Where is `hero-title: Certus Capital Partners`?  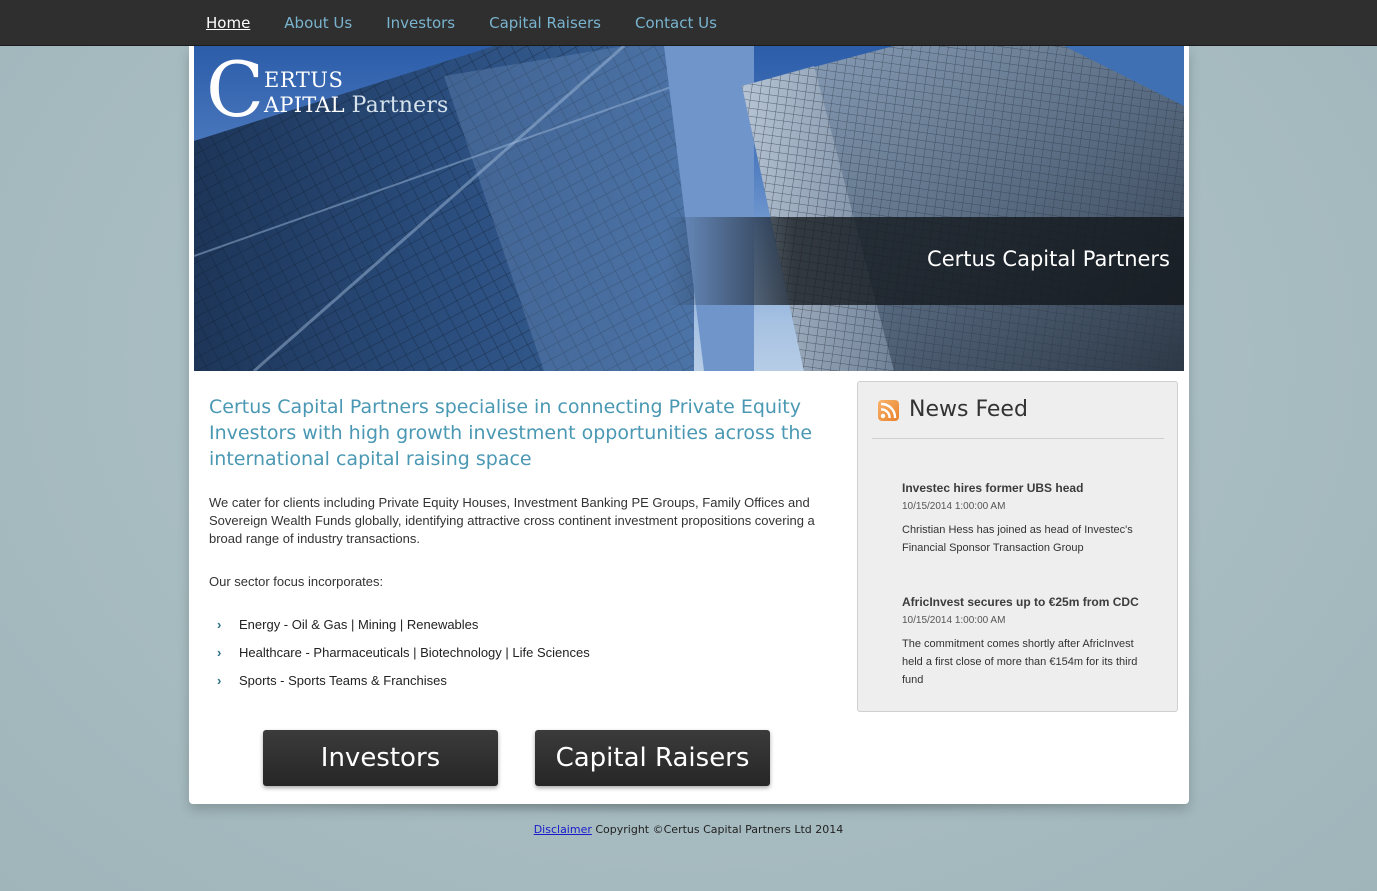
hero-title: Certus Capital Partners is located at coordinates (1048, 259).